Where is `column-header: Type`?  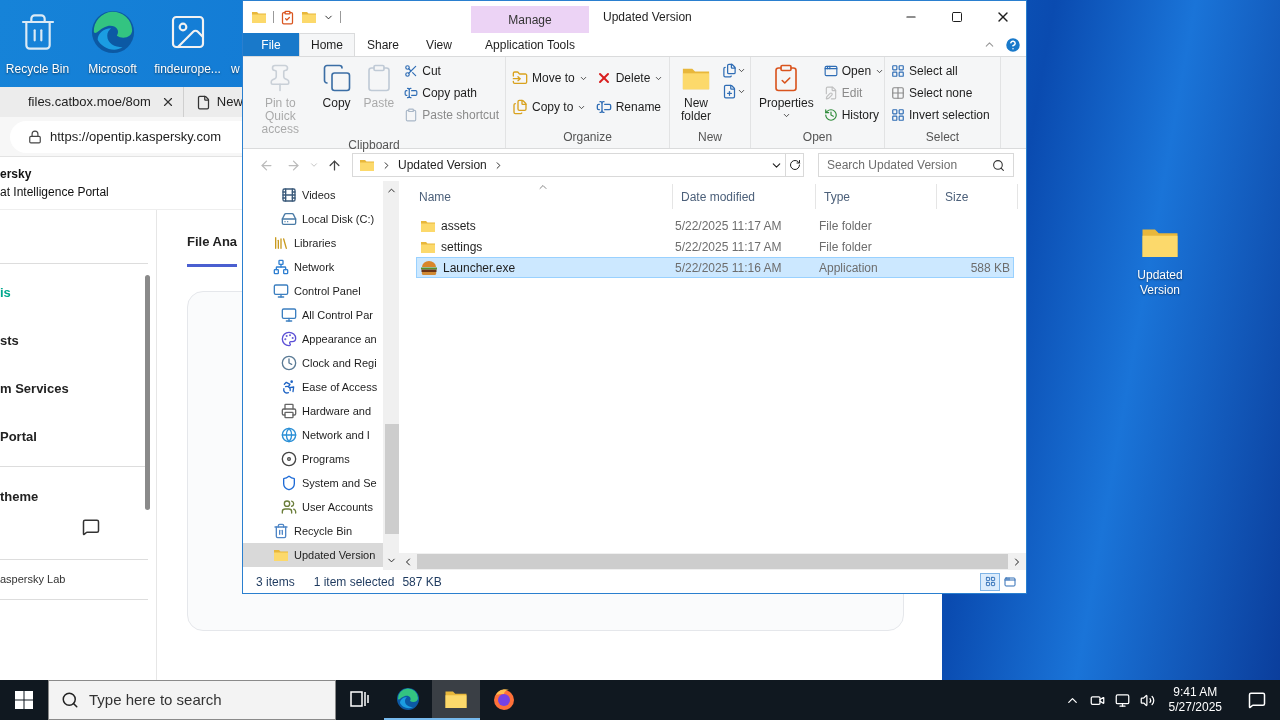
column-header: Type is located at coordinates (876, 196).